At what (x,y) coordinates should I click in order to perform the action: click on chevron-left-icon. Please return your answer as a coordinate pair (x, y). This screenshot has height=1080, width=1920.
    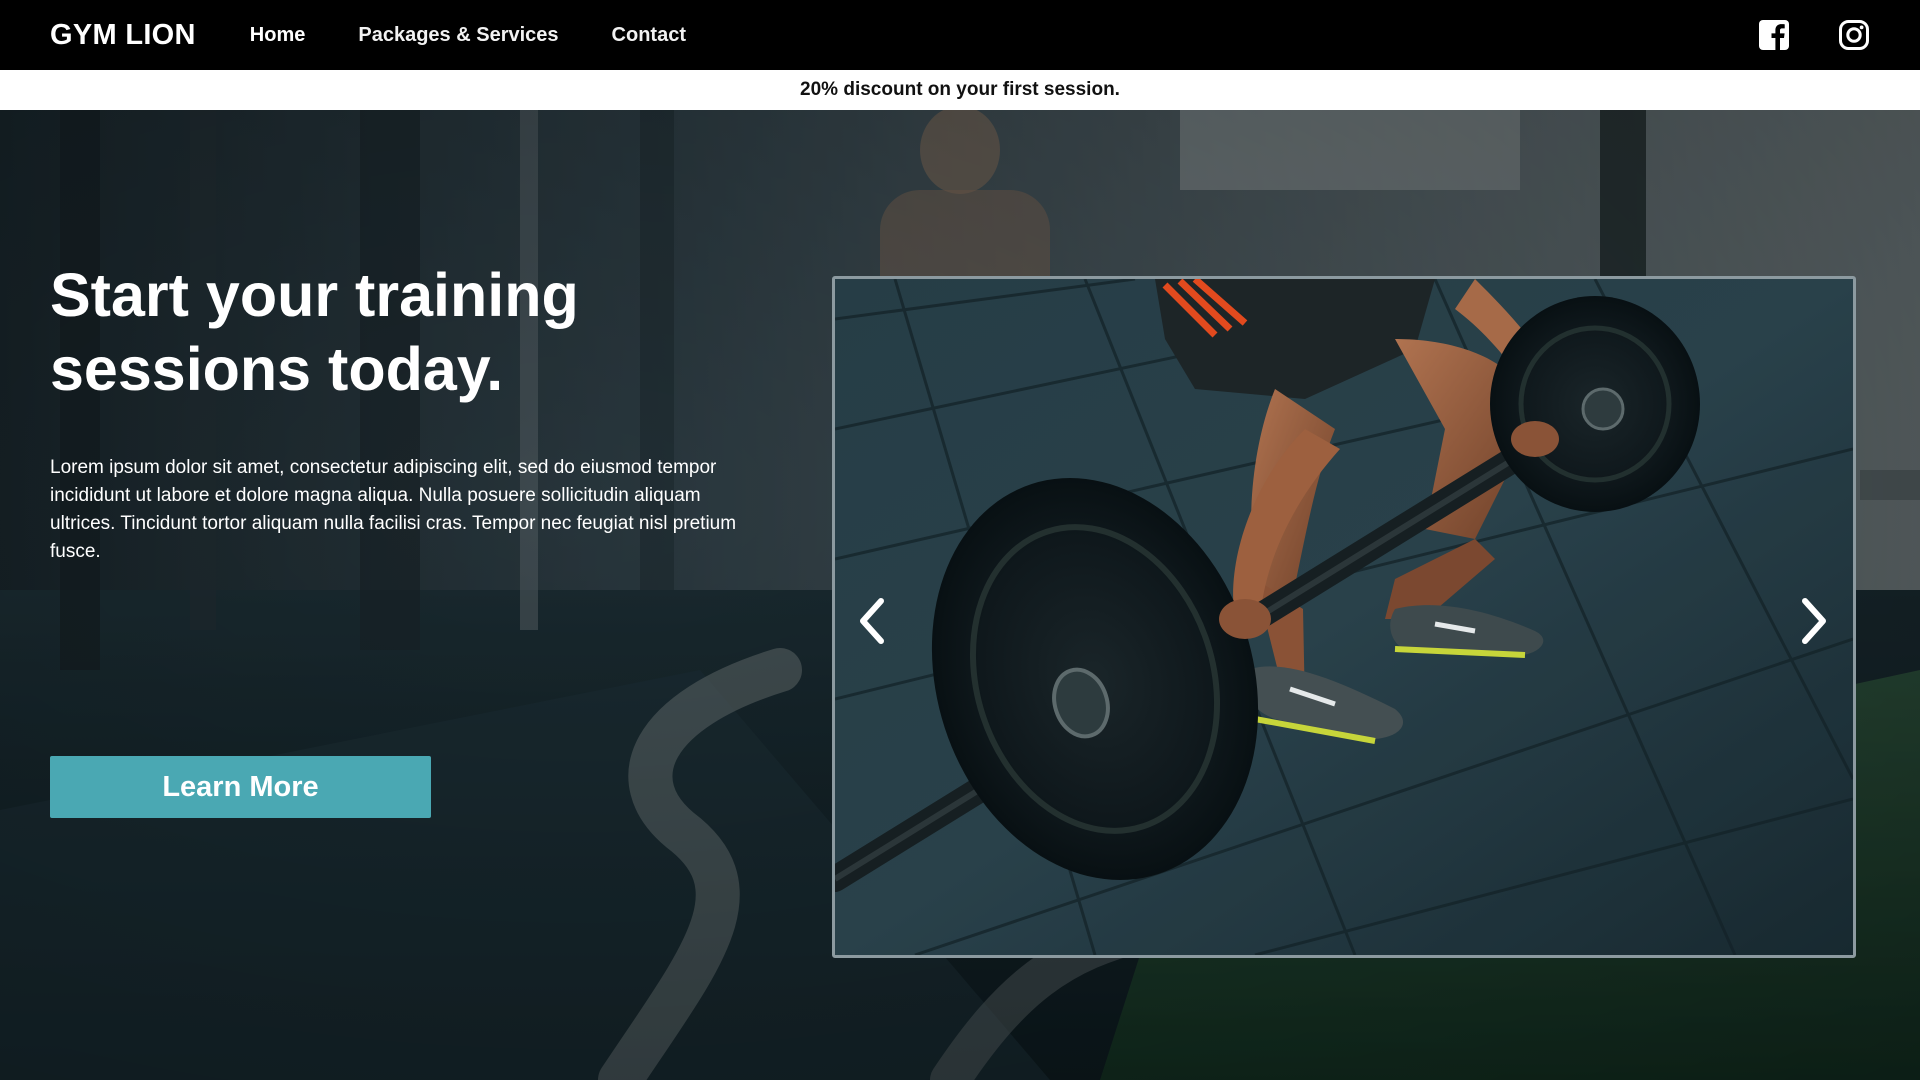
    Looking at the image, I should click on (872, 621).